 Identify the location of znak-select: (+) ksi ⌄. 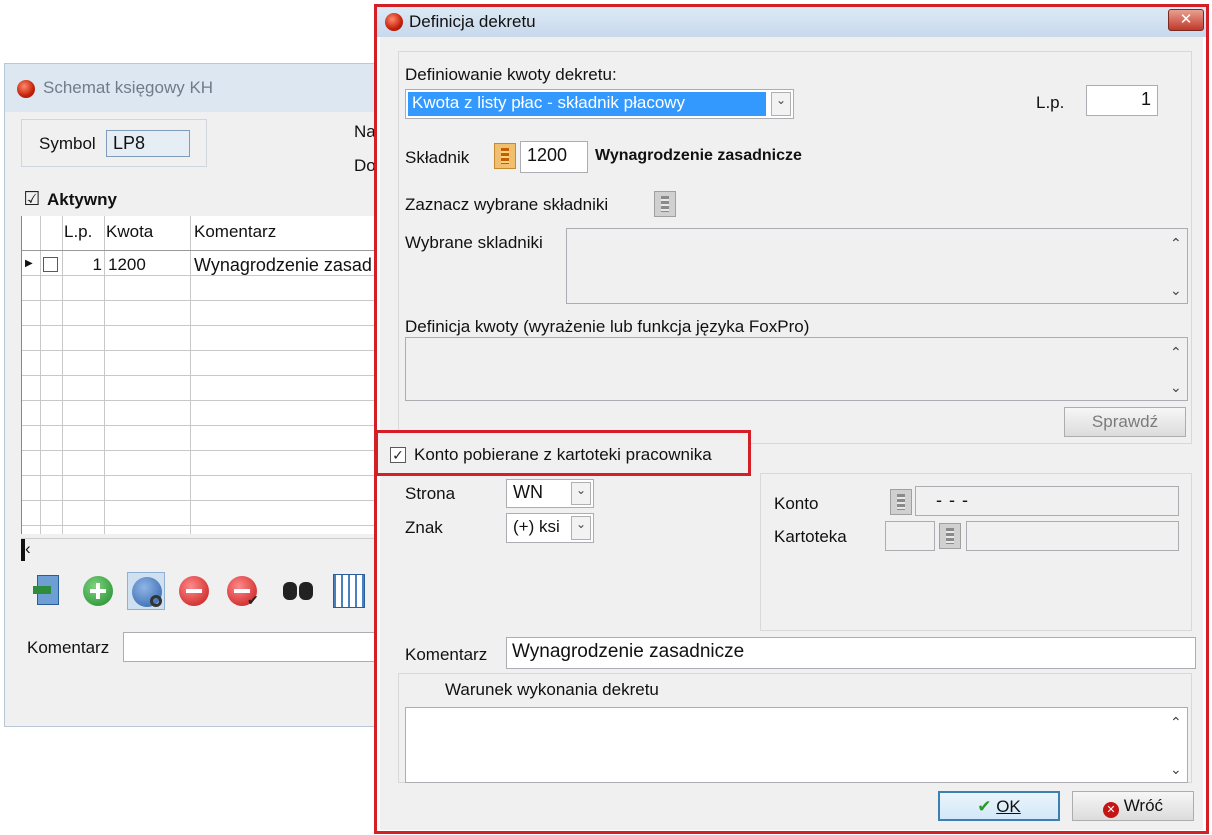
(550, 528).